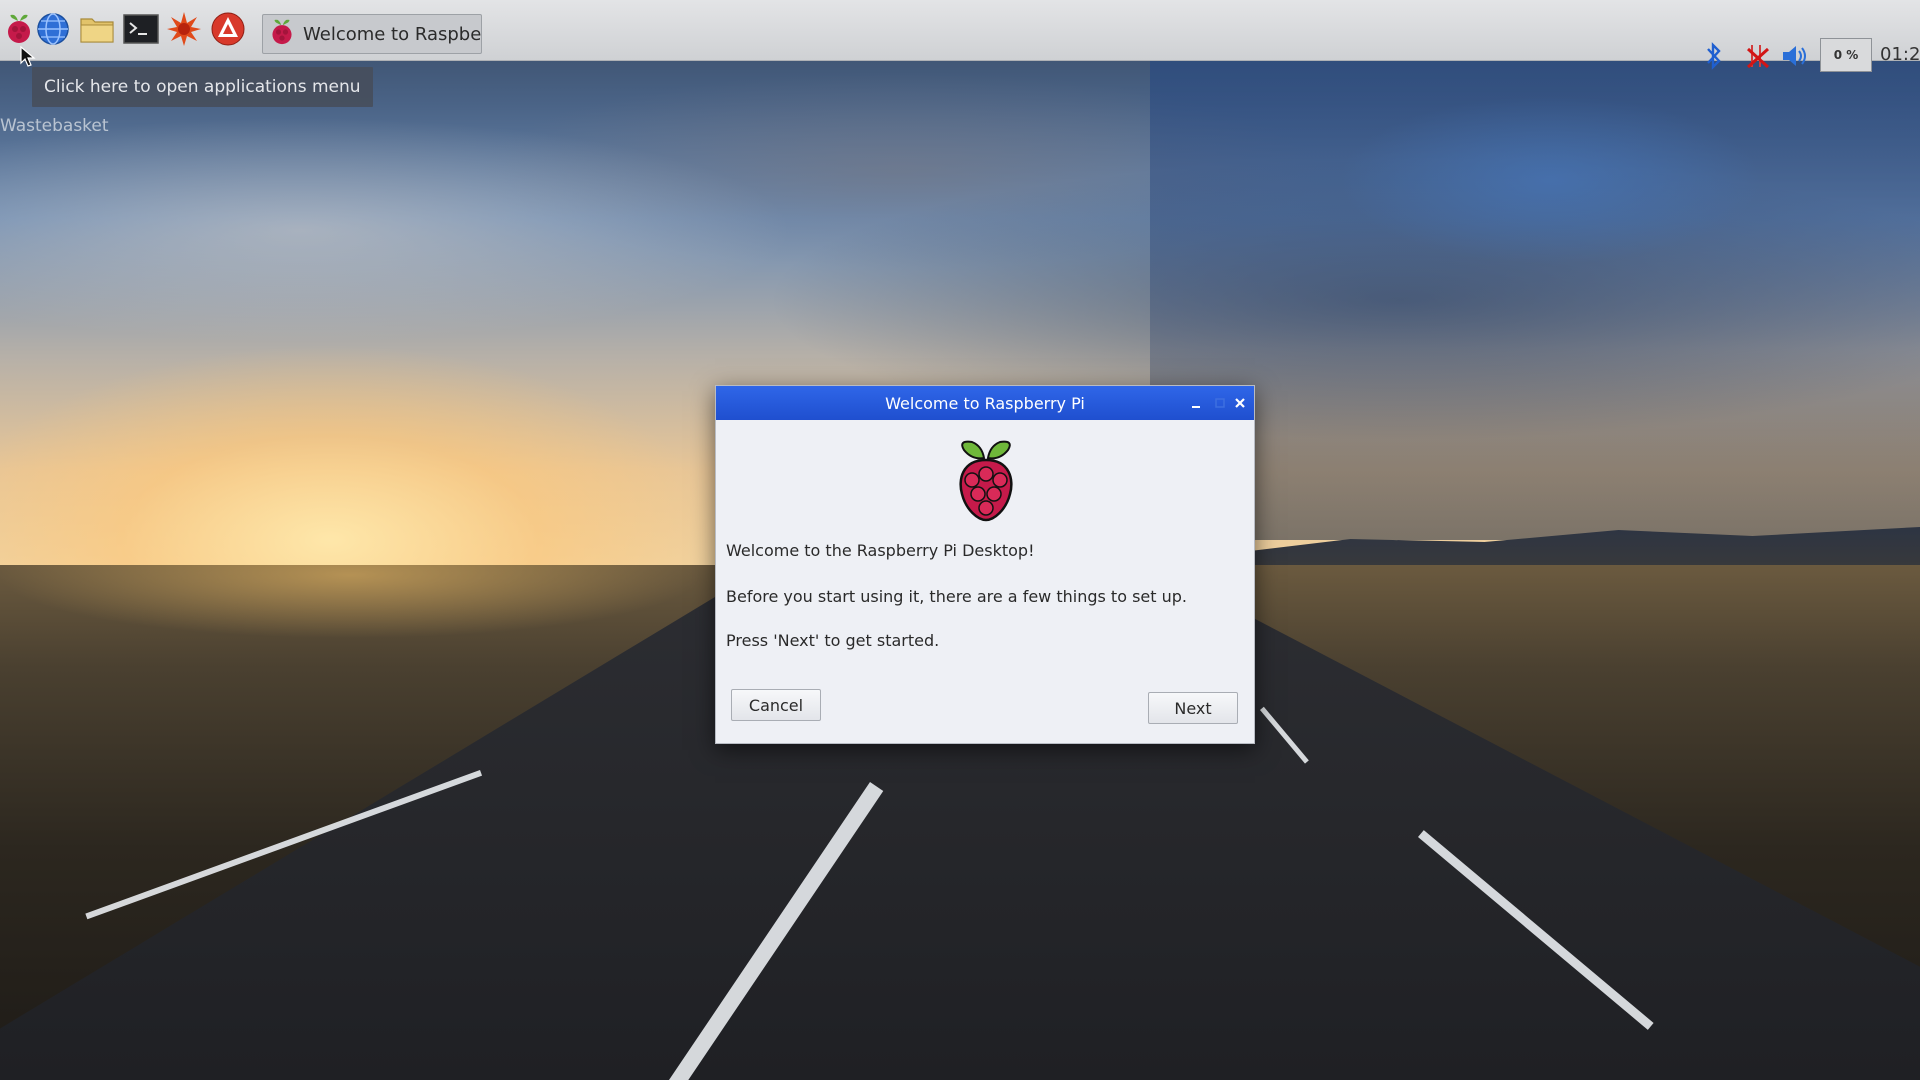 Image resolution: width=1920 pixels, height=1080 pixels. I want to click on taskbar: Welcome to Raspberr... 0 % 01:23, so click(960, 36).